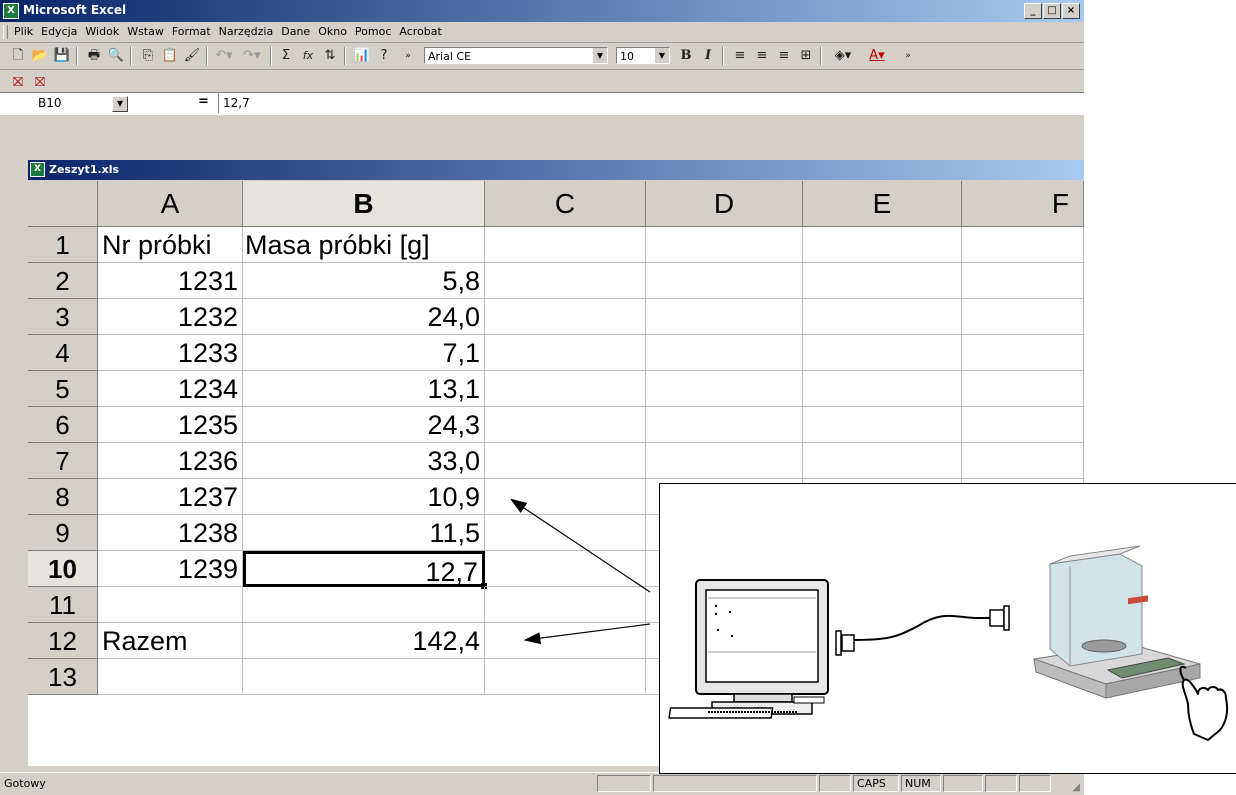  I want to click on menu-format: Format, so click(191, 31).